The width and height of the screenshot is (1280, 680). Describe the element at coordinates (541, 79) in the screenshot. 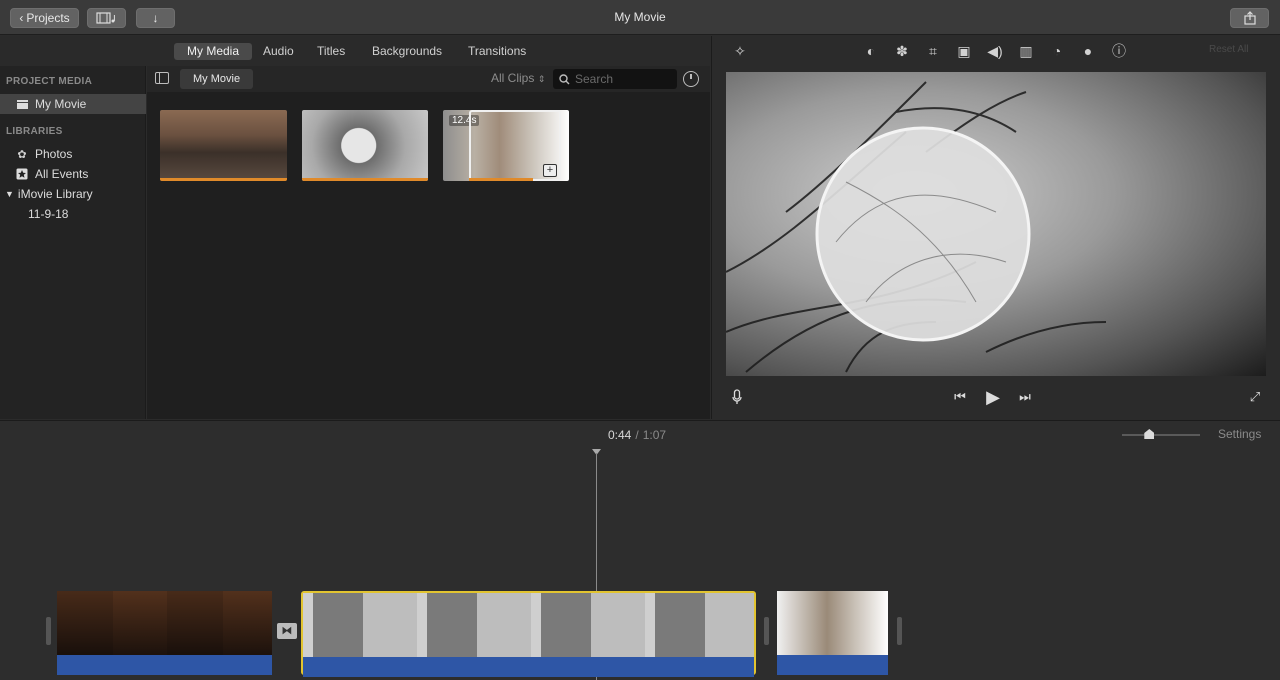

I see `updown-chevron-icon: ⇕` at that location.